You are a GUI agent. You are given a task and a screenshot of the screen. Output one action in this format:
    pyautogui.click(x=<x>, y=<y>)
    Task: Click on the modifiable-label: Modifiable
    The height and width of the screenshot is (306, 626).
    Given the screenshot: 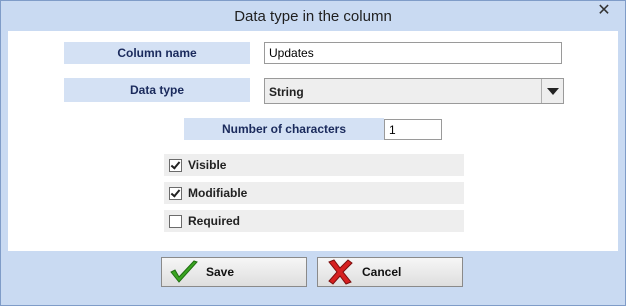 What is the action you would take?
    pyautogui.click(x=218, y=193)
    